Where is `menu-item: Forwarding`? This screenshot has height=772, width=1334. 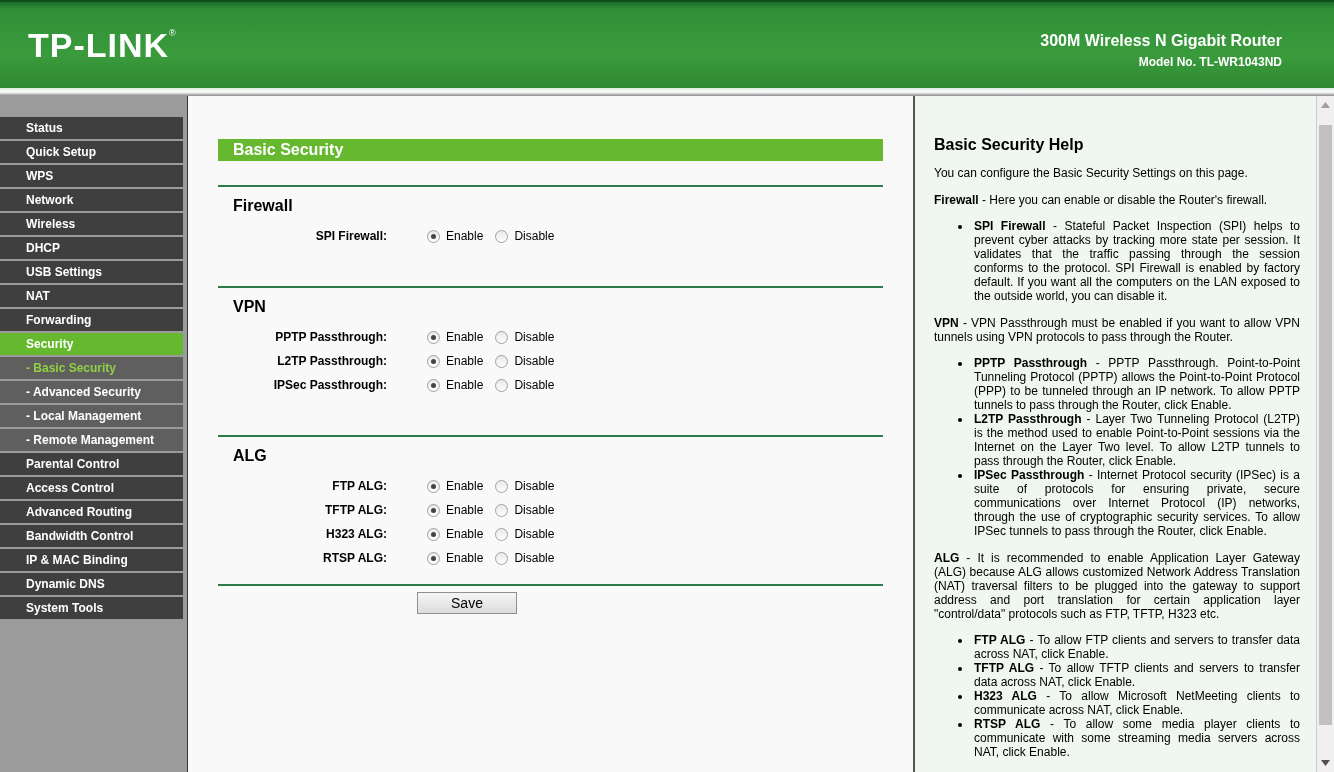
menu-item: Forwarding is located at coordinates (91, 320).